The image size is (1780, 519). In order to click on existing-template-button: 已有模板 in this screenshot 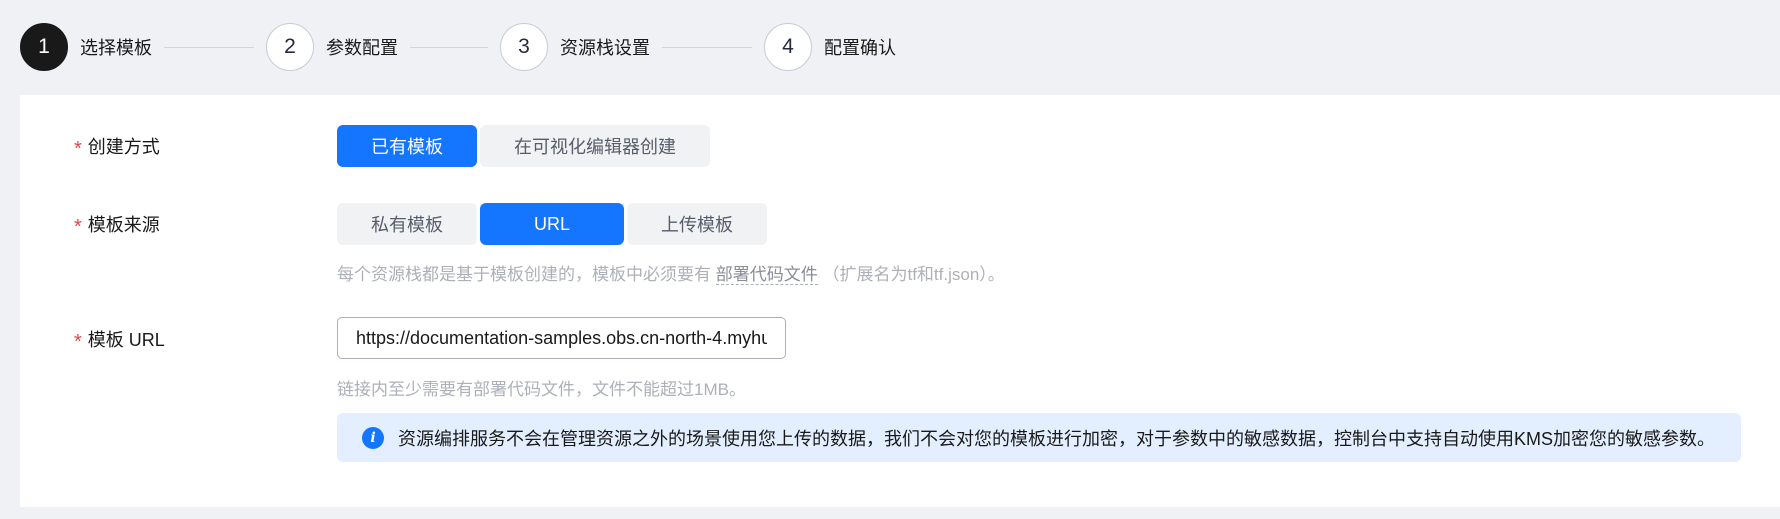, I will do `click(407, 146)`.